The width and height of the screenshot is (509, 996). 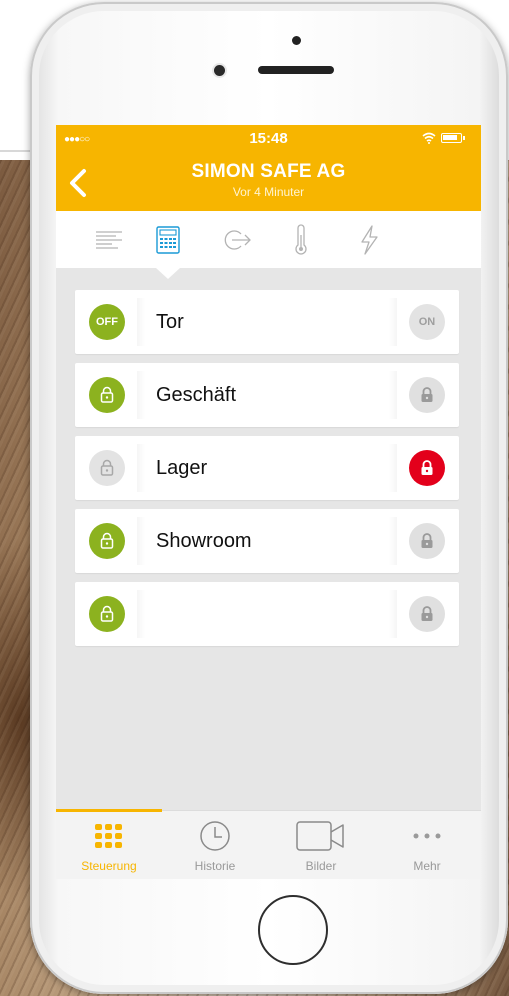 I want to click on tab-steuerung: Steuerung, so click(x=109, y=845).